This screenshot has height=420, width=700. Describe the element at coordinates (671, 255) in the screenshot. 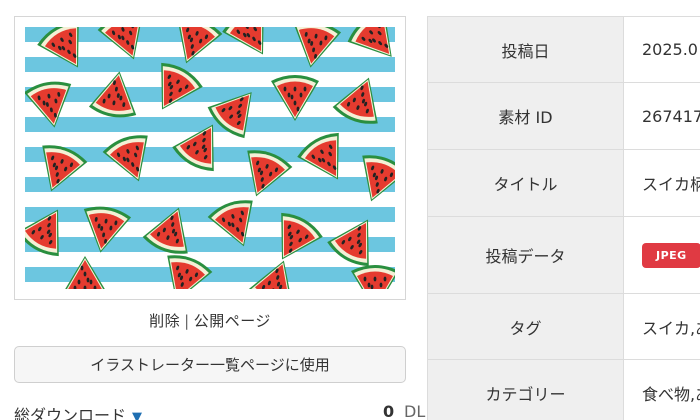

I see `jpeg-badge: JPEG` at that location.